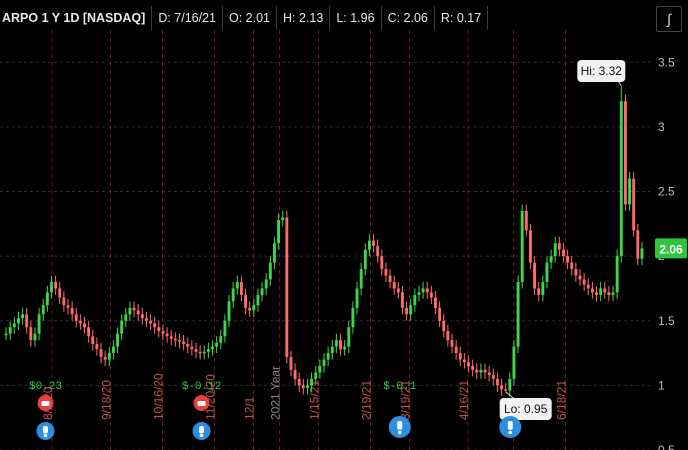 The image size is (688, 450). What do you see at coordinates (669, 19) in the screenshot?
I see `chart-style-icon: ∫` at bounding box center [669, 19].